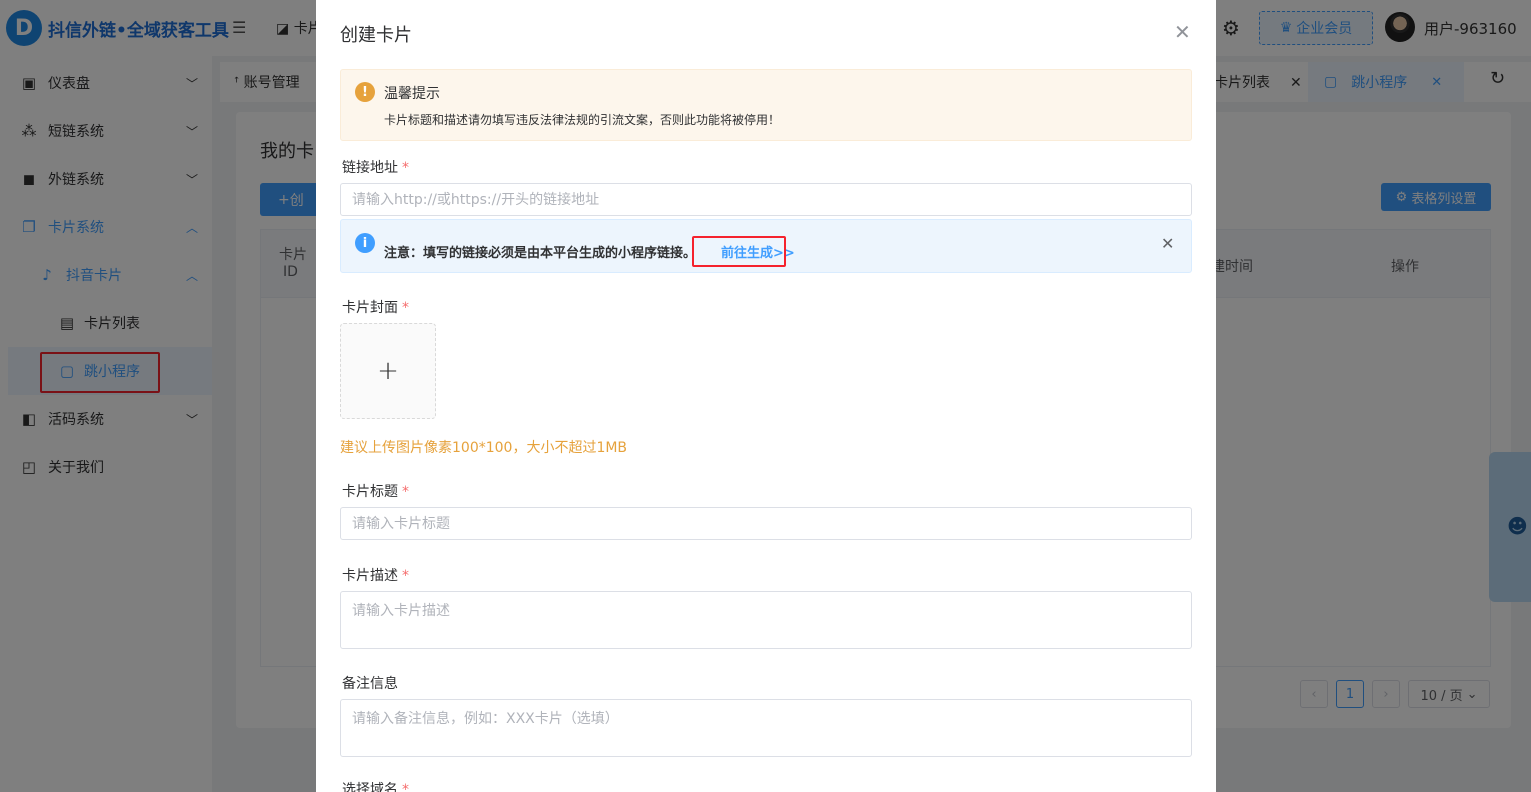  I want to click on domain-label: 选择域名 *, so click(375, 785).